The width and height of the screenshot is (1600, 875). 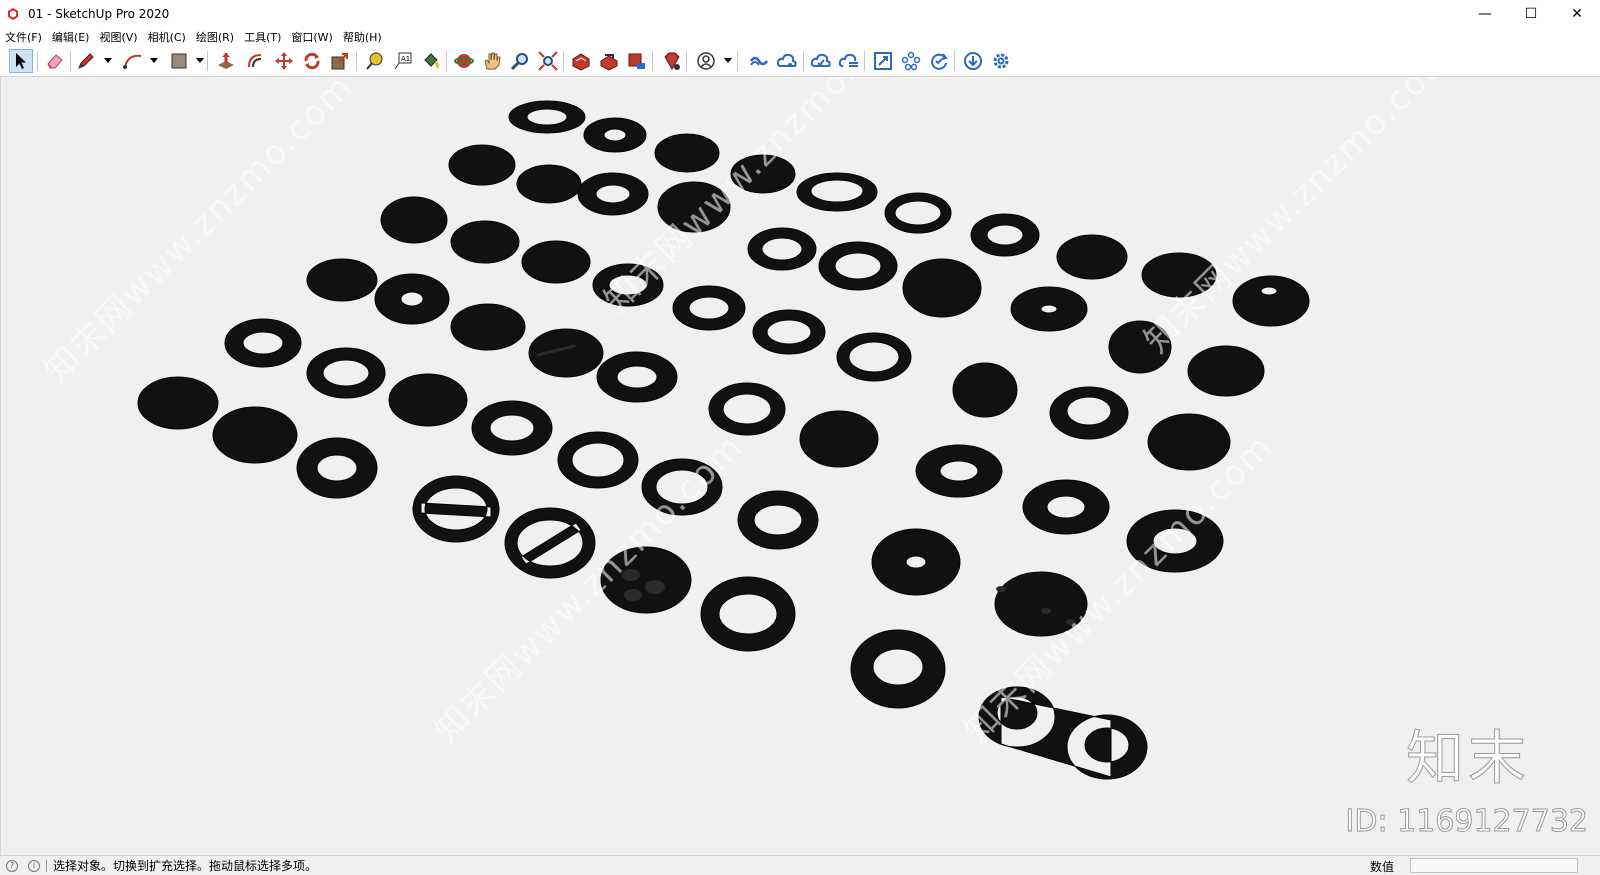 What do you see at coordinates (215, 37) in the screenshot?
I see `menu-draw: 绘图(R)` at bounding box center [215, 37].